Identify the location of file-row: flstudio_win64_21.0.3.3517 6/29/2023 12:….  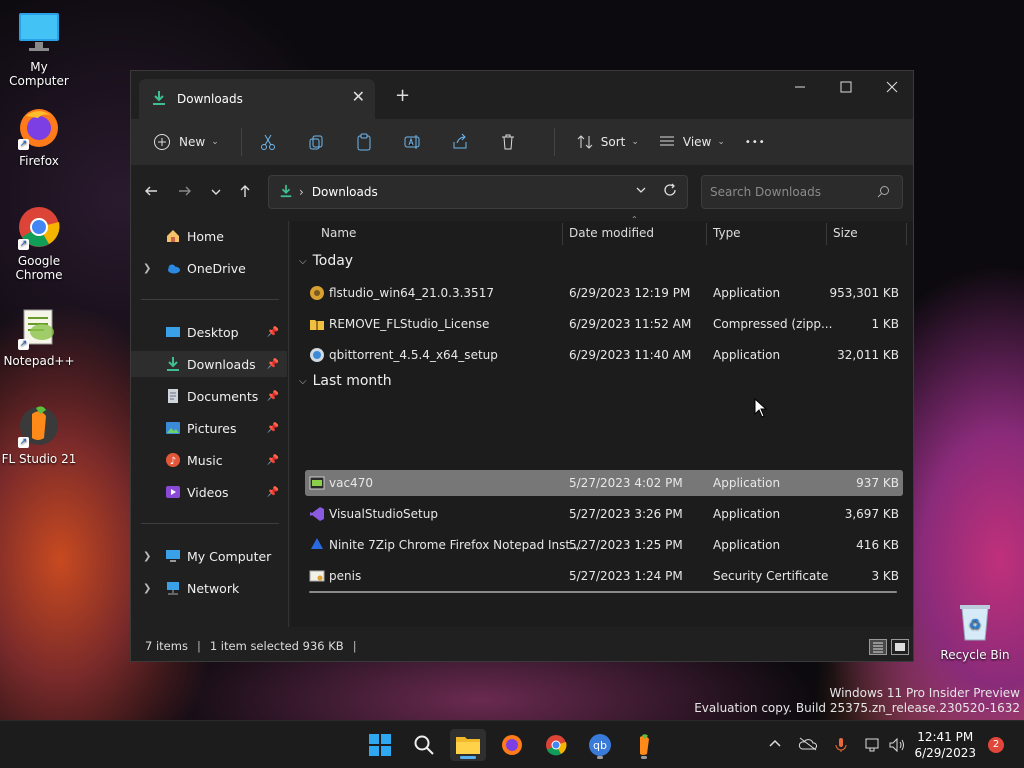
(604, 293).